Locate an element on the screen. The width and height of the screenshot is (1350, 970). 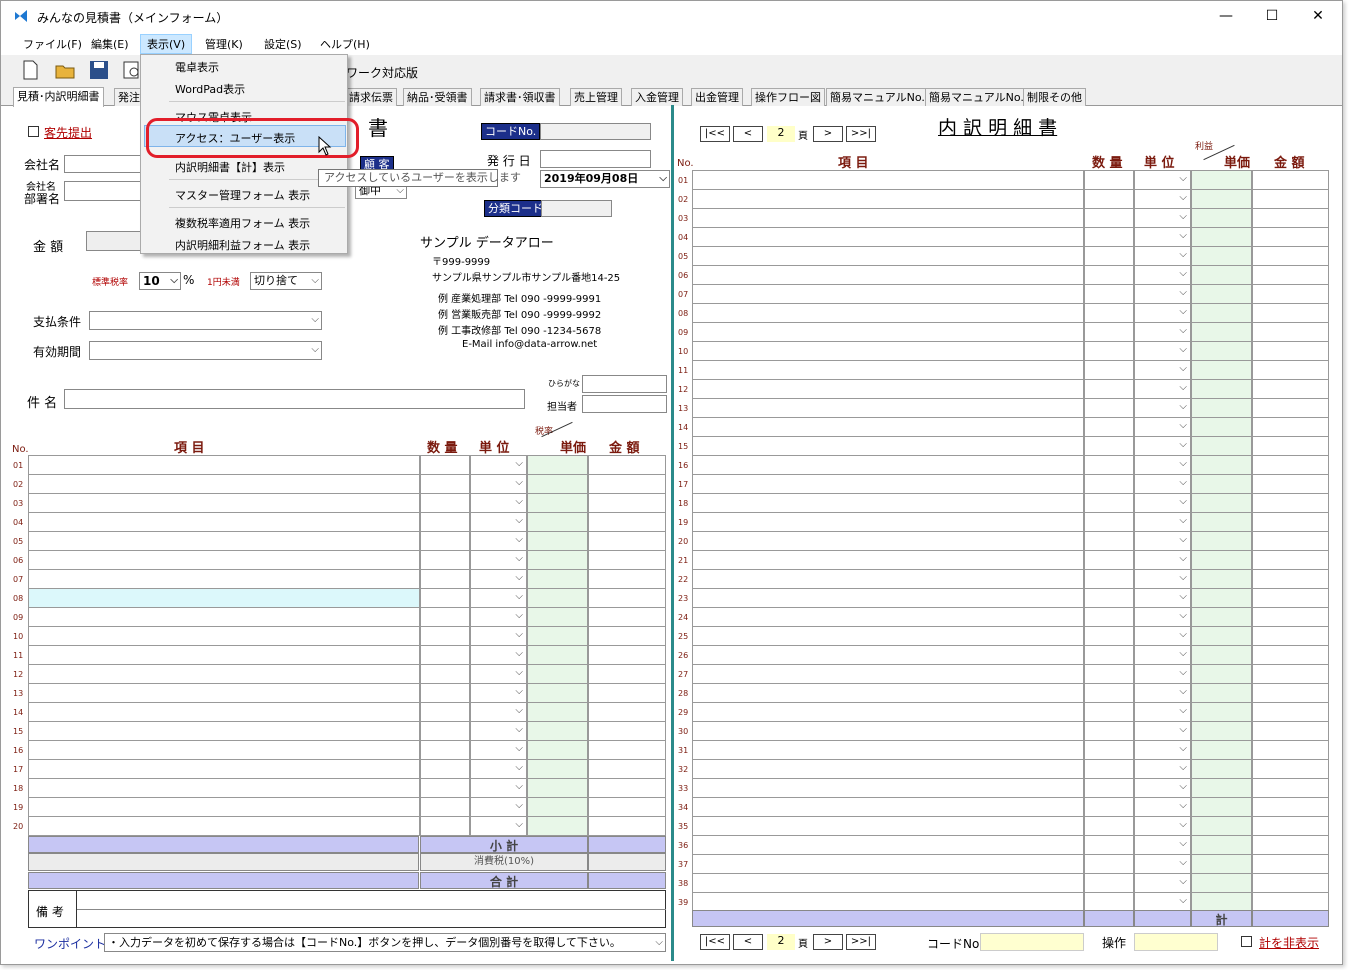
rounding-select: 切り捨て ⌵ is located at coordinates (286, 281).